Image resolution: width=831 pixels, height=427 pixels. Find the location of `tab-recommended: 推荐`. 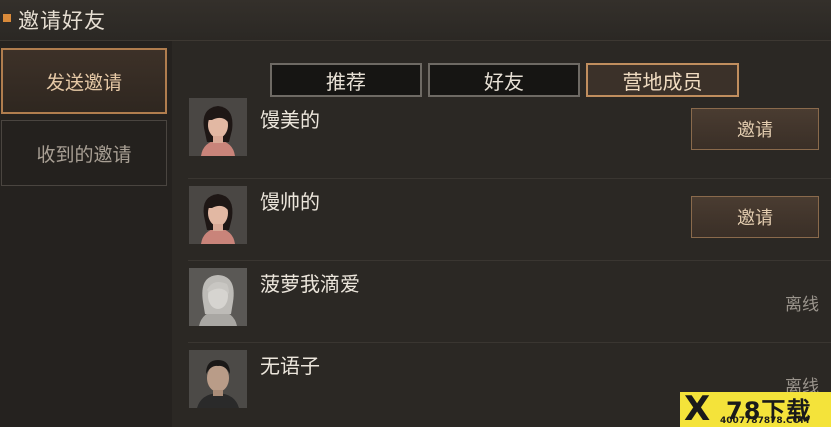

tab-recommended: 推荐 is located at coordinates (346, 80).